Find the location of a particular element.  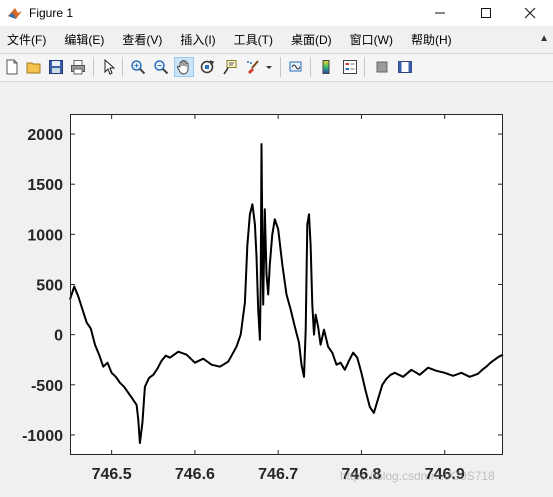

window-title: Figure 1 is located at coordinates (51, 13).